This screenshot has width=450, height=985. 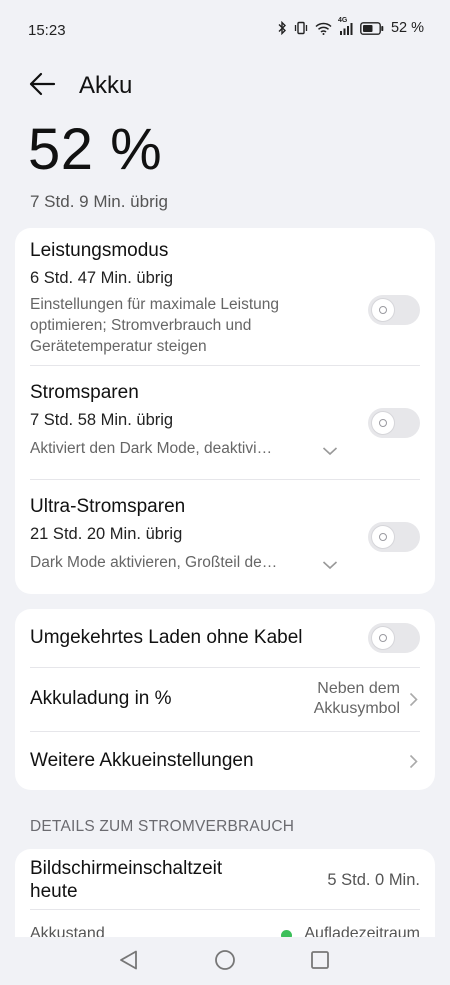 I want to click on performance-mode-desc-line2: optimieren; Stromverbrauch und, so click(x=141, y=325).